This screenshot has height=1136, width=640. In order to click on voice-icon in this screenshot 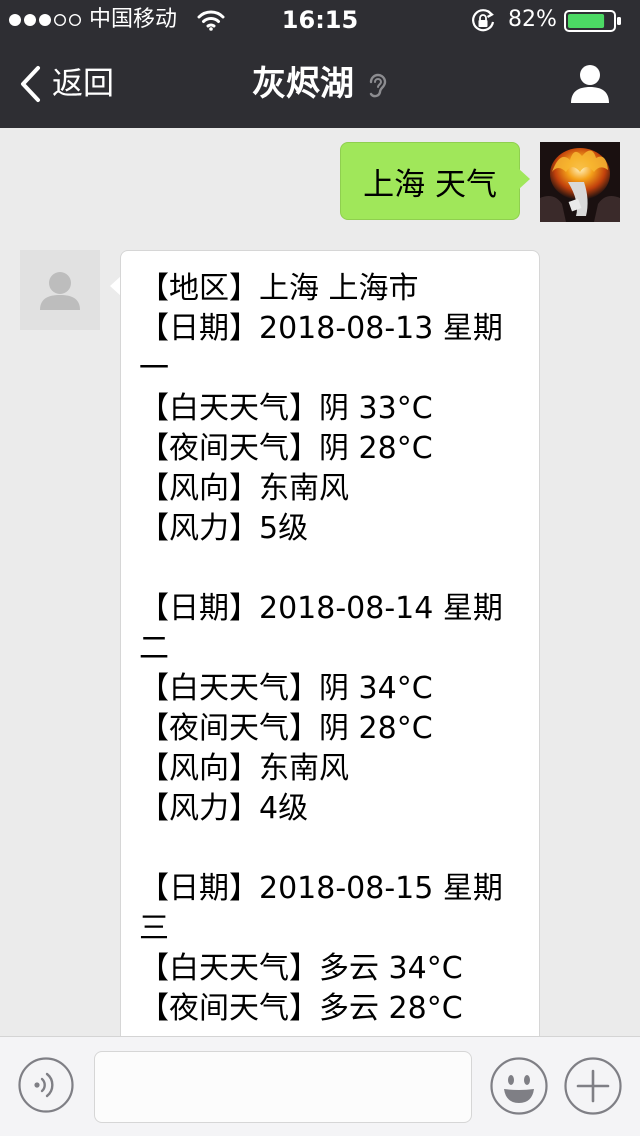, I will do `click(46, 1085)`.